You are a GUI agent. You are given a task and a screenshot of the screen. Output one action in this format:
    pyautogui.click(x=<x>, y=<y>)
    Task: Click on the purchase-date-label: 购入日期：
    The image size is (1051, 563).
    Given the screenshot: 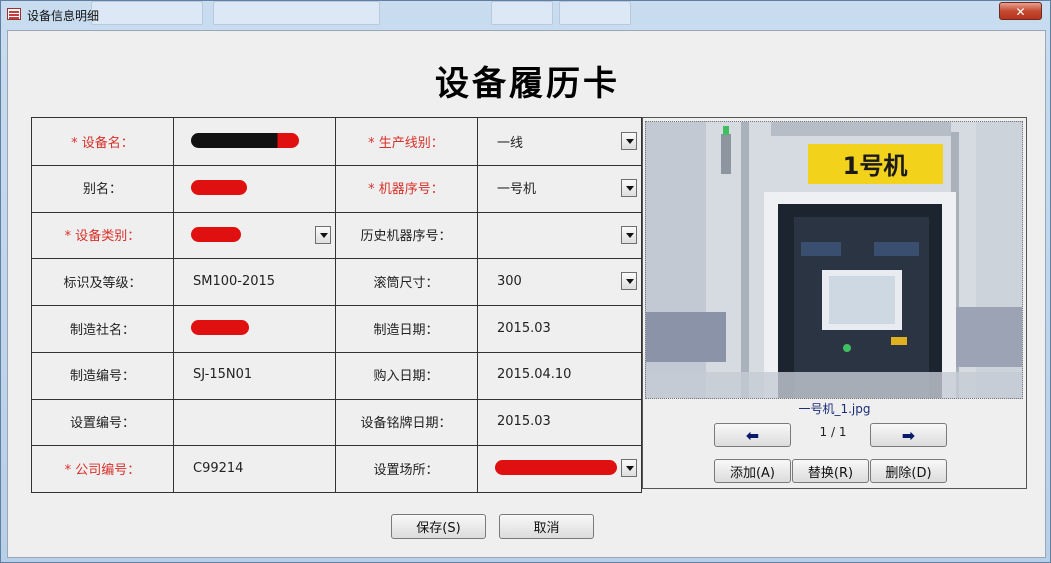 What is the action you would take?
    pyautogui.click(x=406, y=377)
    